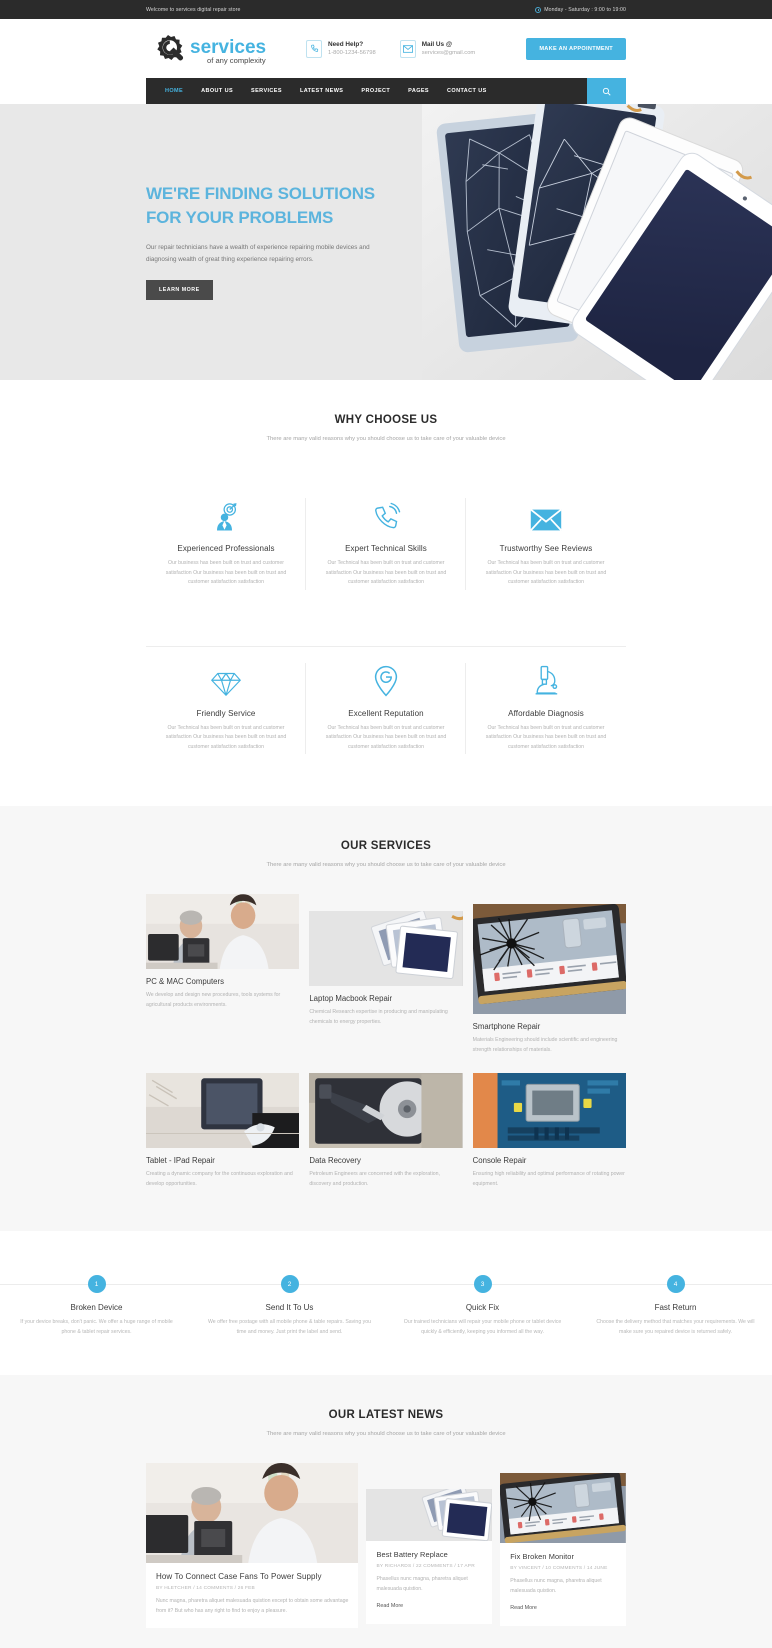  What do you see at coordinates (226, 514) in the screenshot?
I see `target-professional-icon` at bounding box center [226, 514].